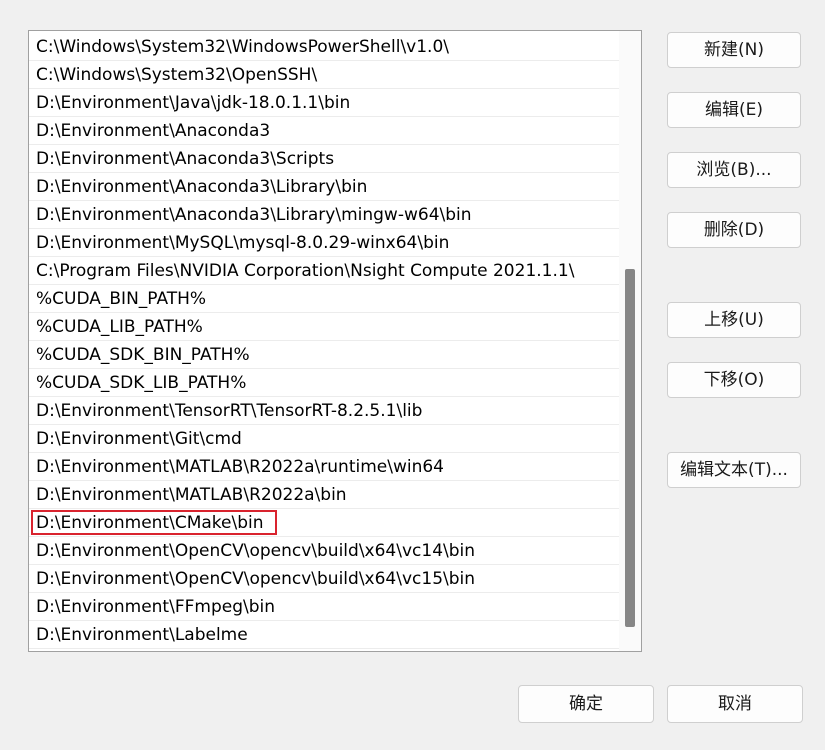  What do you see at coordinates (325, 103) in the screenshot?
I see `list-item: D:\Environment\Java\jdk-18.0.1.1\bin` at bounding box center [325, 103].